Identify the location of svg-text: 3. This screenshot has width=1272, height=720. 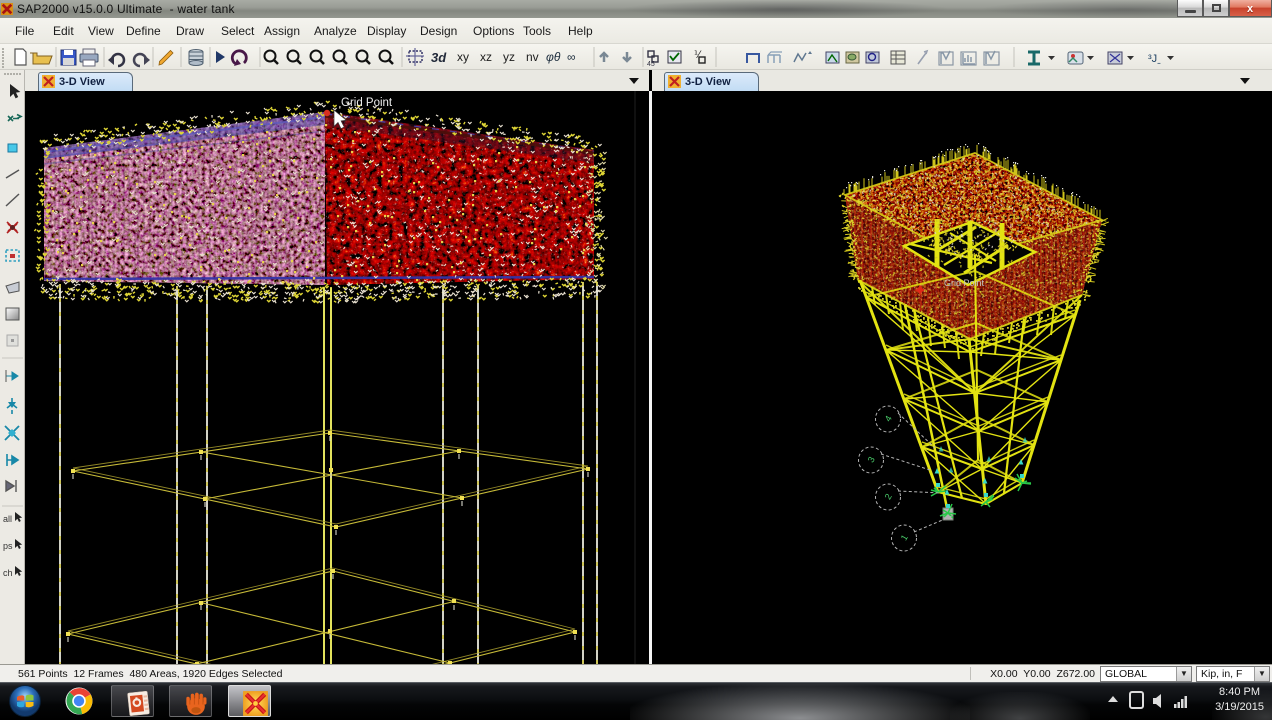
(871, 459).